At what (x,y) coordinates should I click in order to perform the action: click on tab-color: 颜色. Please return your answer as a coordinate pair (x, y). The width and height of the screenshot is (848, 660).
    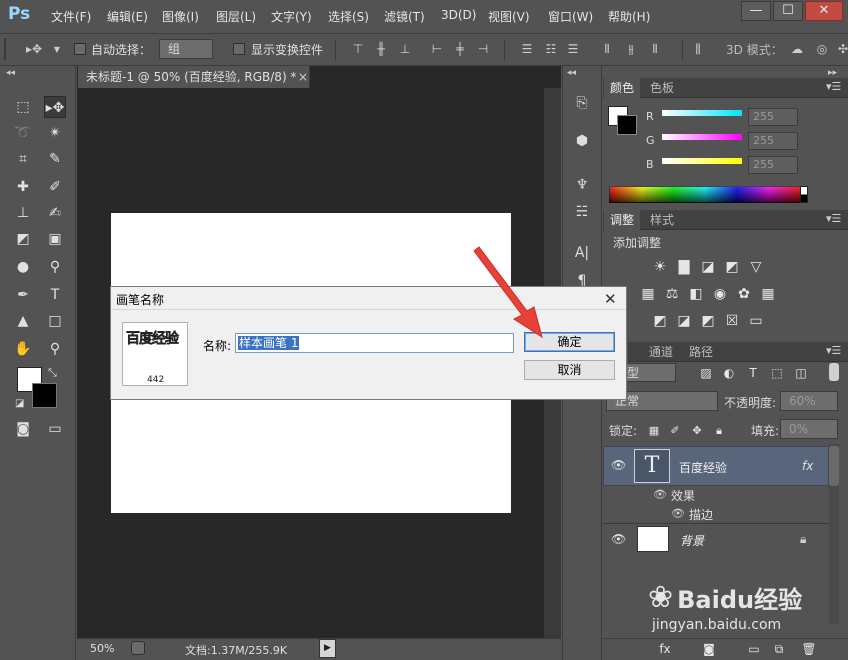
    Looking at the image, I should click on (622, 88).